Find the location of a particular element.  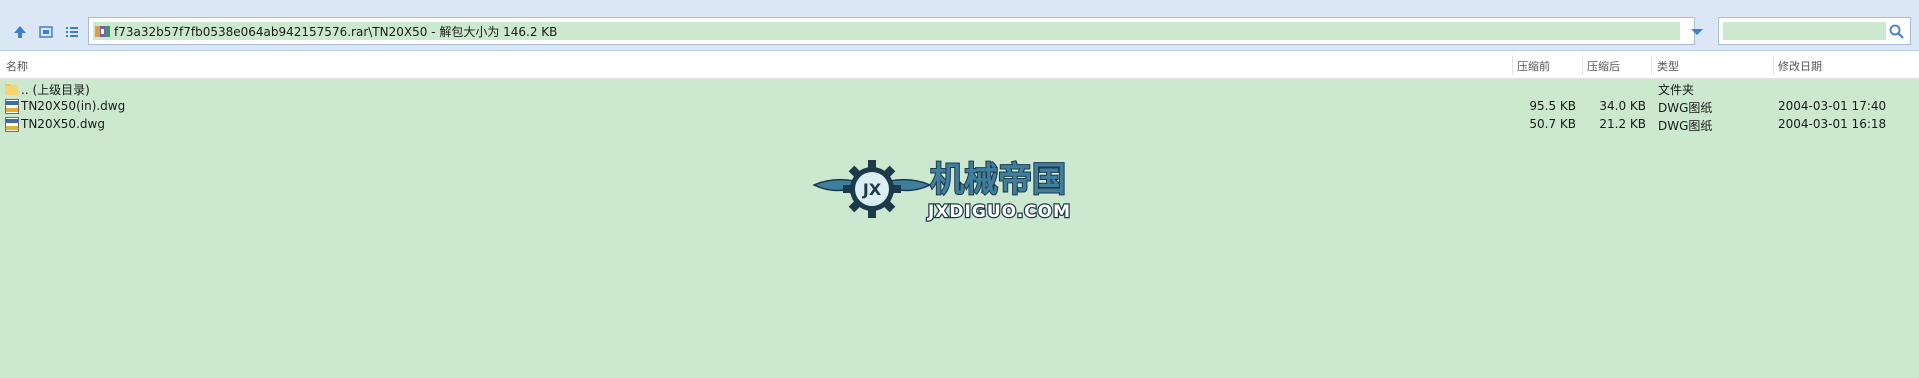

watermark-title: 机械帝国 is located at coordinates (998, 180).